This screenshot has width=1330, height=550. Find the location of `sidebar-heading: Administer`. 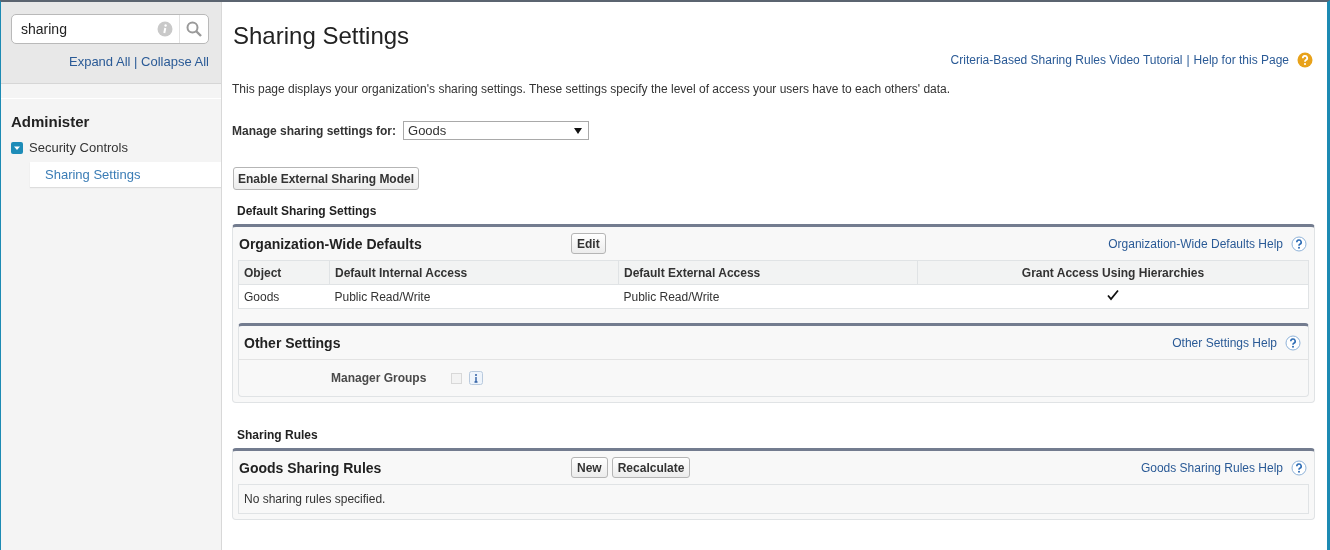

sidebar-heading: Administer is located at coordinates (51, 121).